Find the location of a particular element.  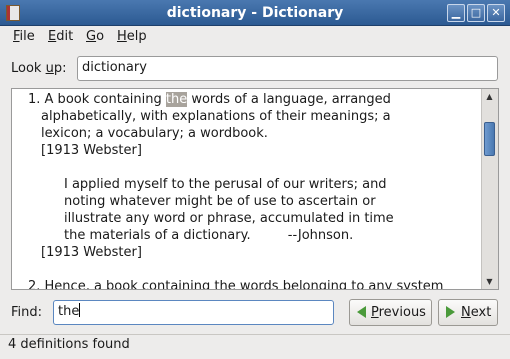

lookup-input: dictionary is located at coordinates (287, 68).